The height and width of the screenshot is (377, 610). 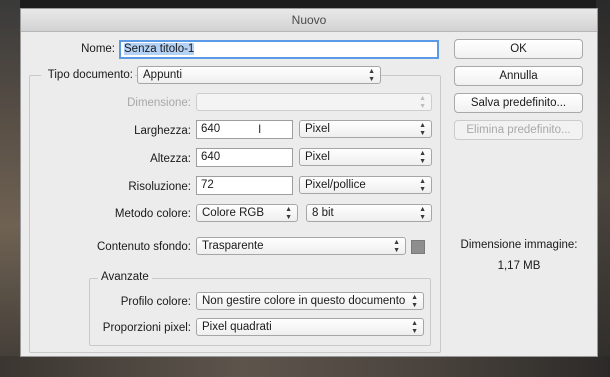 What do you see at coordinates (125, 277) in the screenshot?
I see `advanced-title: Avanzate` at bounding box center [125, 277].